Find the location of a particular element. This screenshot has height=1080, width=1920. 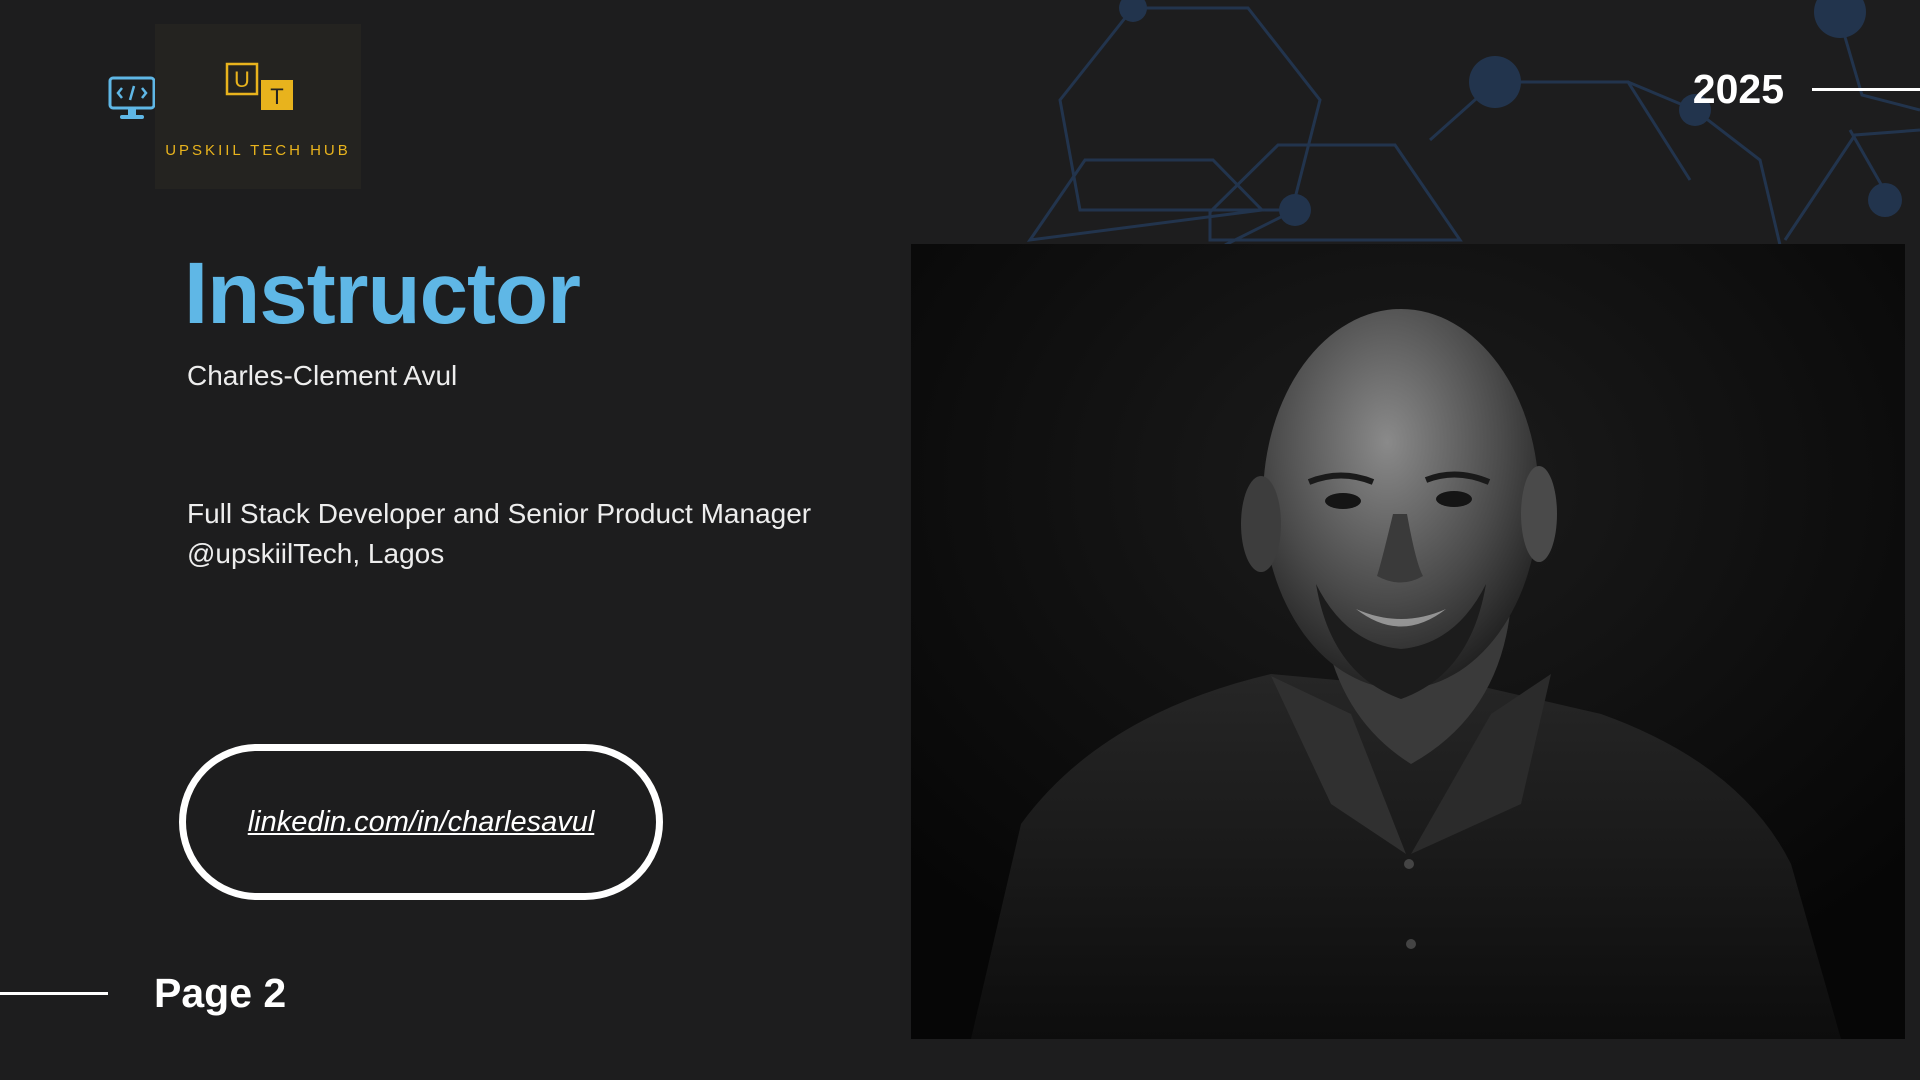

logo-letter-t: T is located at coordinates (276, 96).